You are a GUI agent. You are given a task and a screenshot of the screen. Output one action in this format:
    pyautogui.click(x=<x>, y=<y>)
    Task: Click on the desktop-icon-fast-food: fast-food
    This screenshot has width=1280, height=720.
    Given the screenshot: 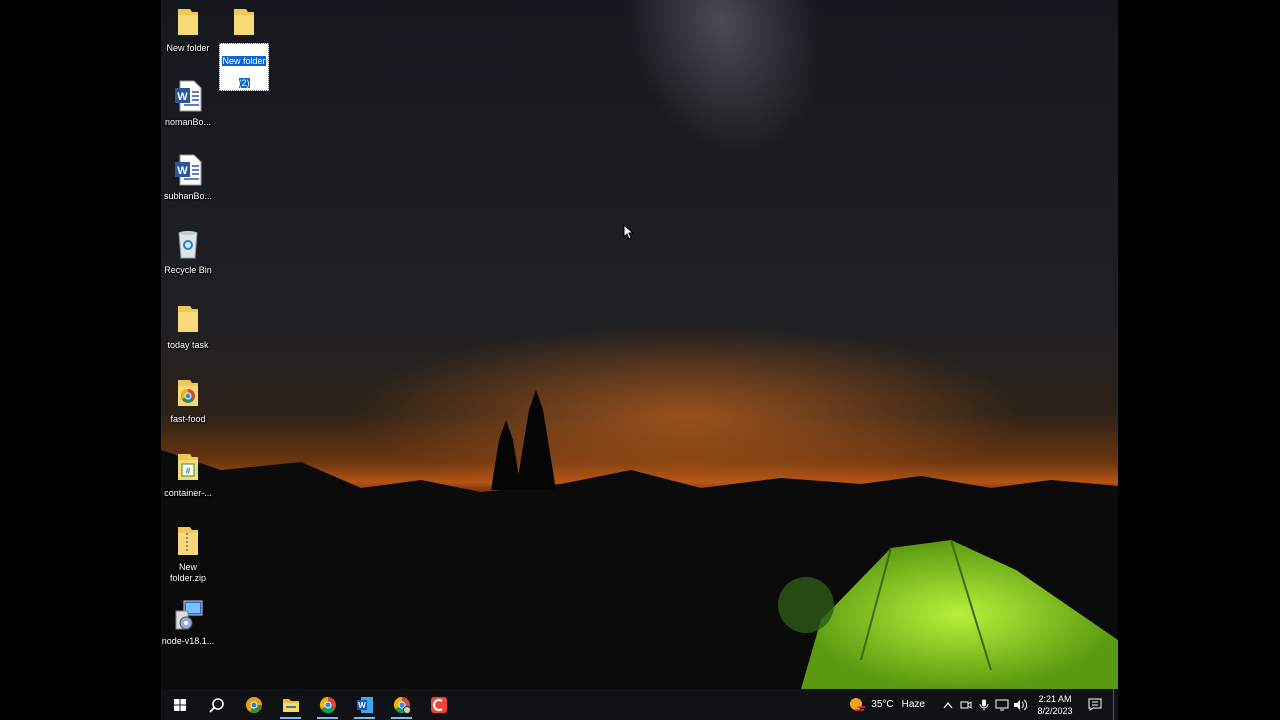 What is the action you would take?
    pyautogui.click(x=188, y=401)
    